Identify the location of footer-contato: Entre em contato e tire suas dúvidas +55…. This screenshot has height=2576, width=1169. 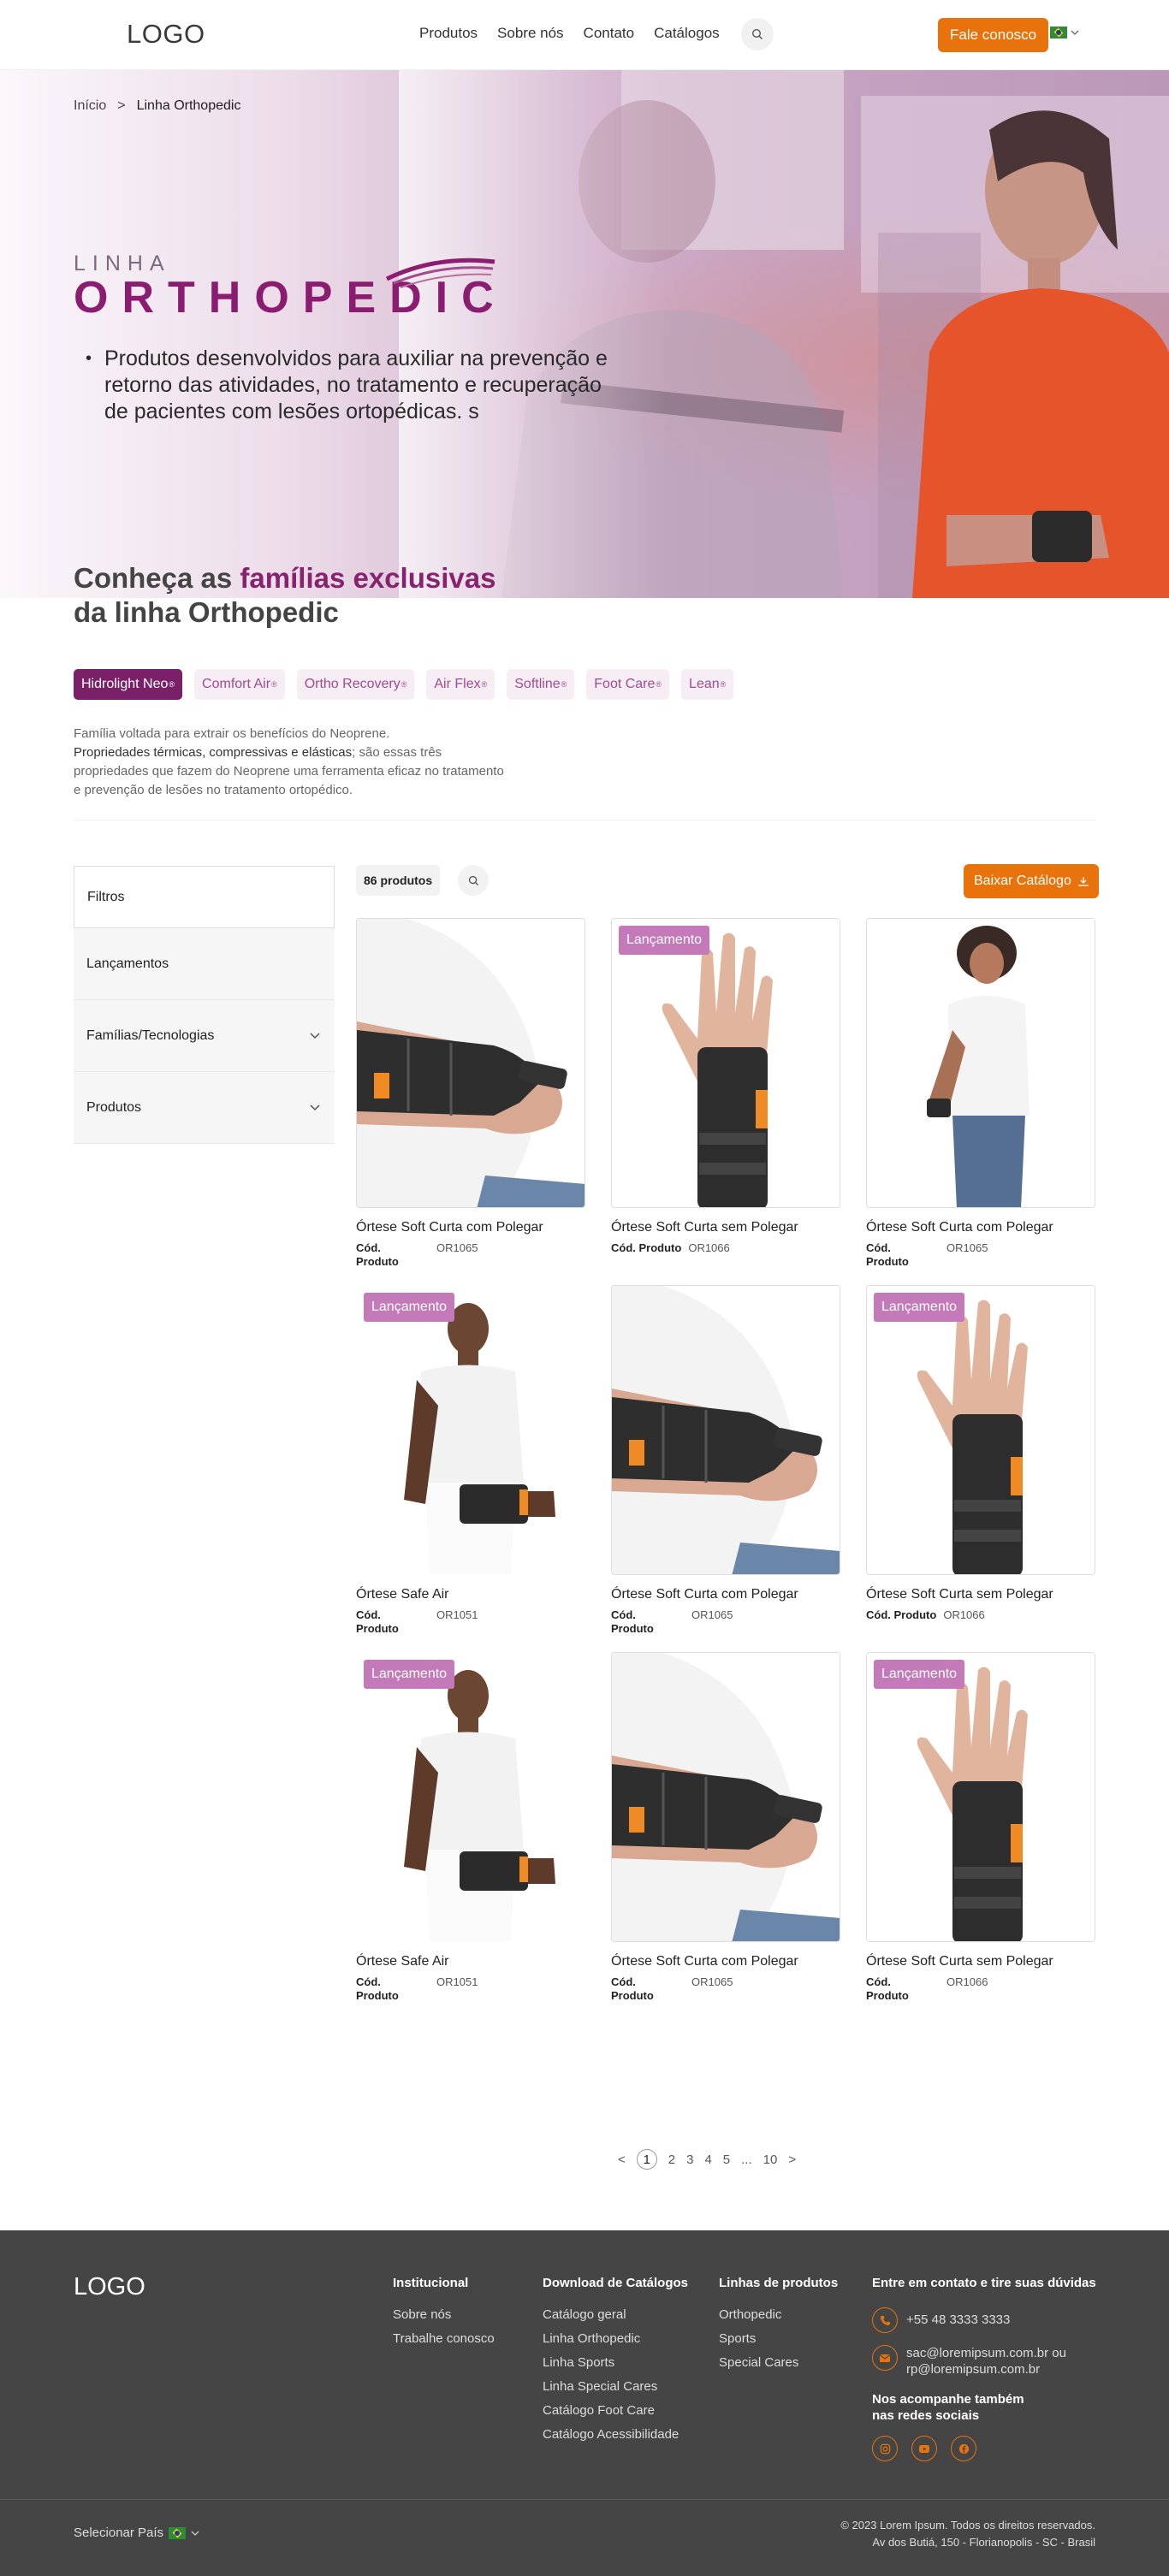
(987, 2368).